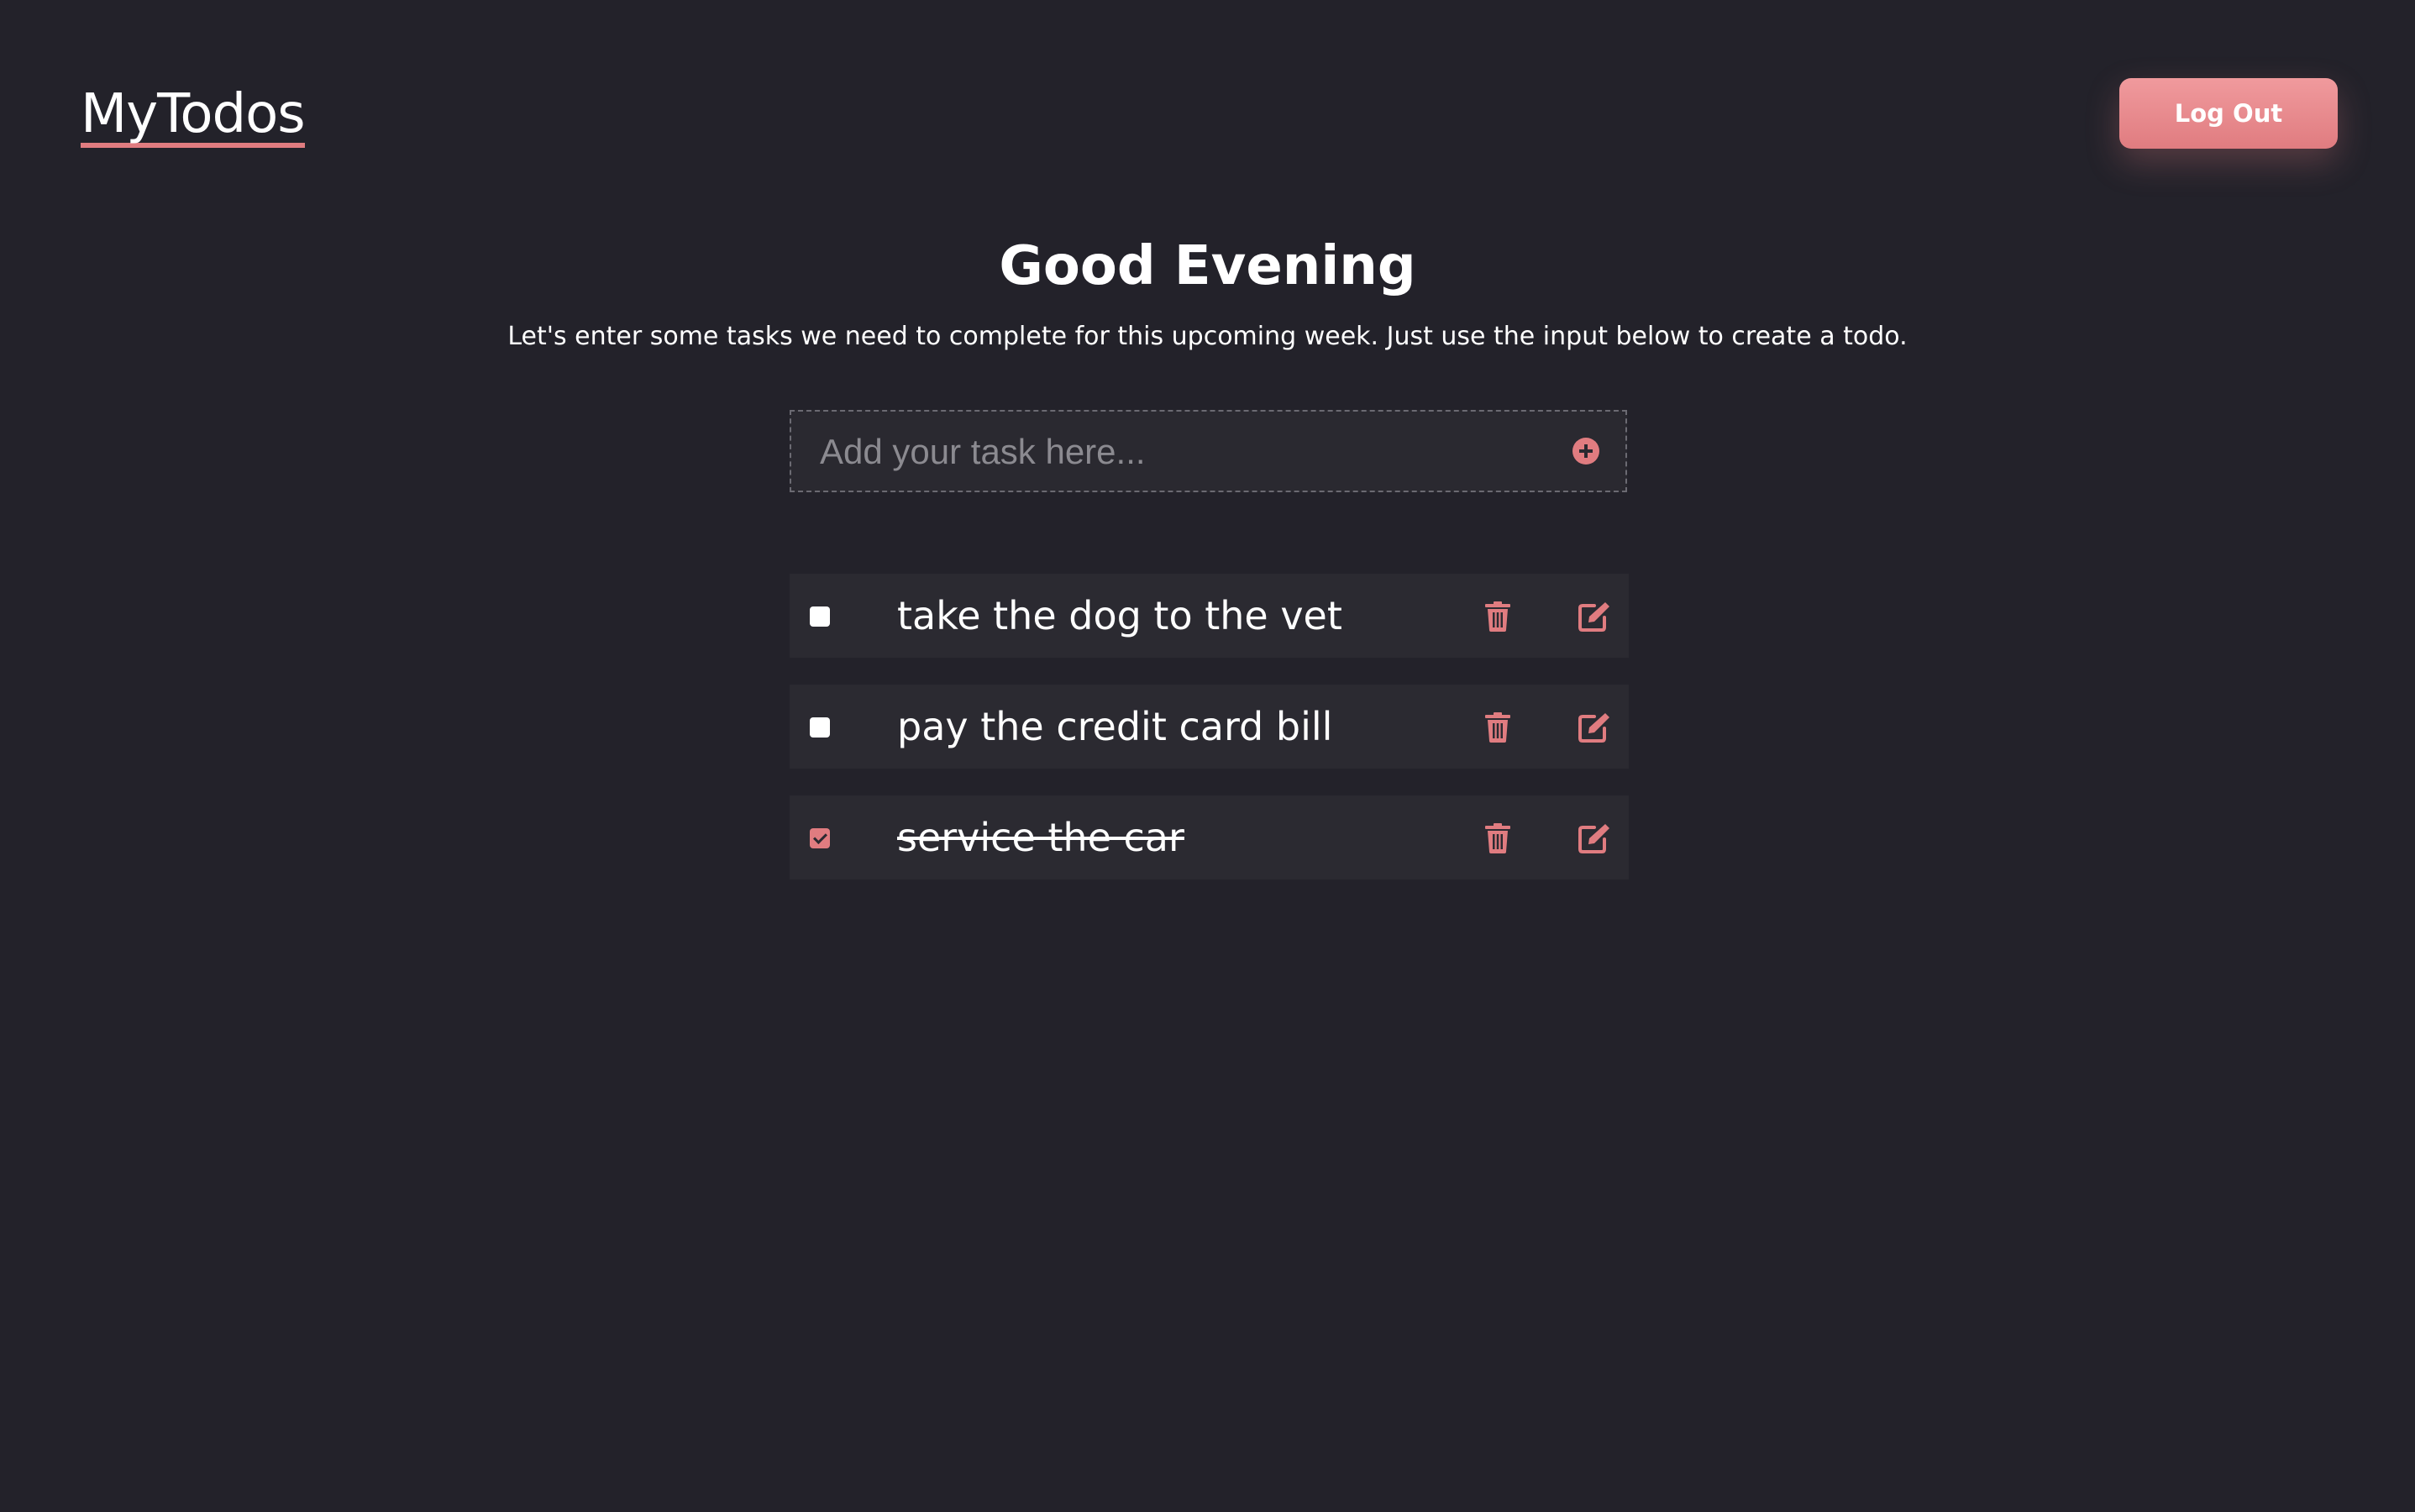 This screenshot has width=2415, height=1512. Describe the element at coordinates (1207, 266) in the screenshot. I see `page-title: Good Evening` at that location.